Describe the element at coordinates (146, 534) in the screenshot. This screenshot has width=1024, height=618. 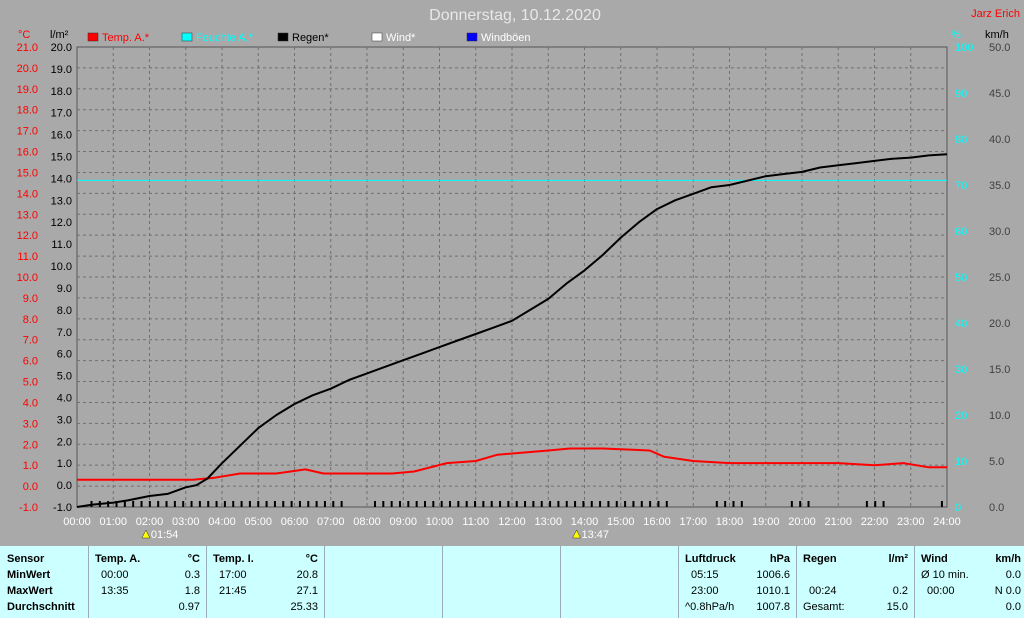
I see `event-marker-icon` at that location.